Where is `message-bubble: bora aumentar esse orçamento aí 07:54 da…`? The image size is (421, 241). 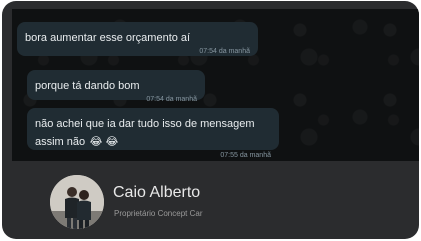 message-bubble: bora aumentar esse orçamento aí 07:54 da… is located at coordinates (137, 39).